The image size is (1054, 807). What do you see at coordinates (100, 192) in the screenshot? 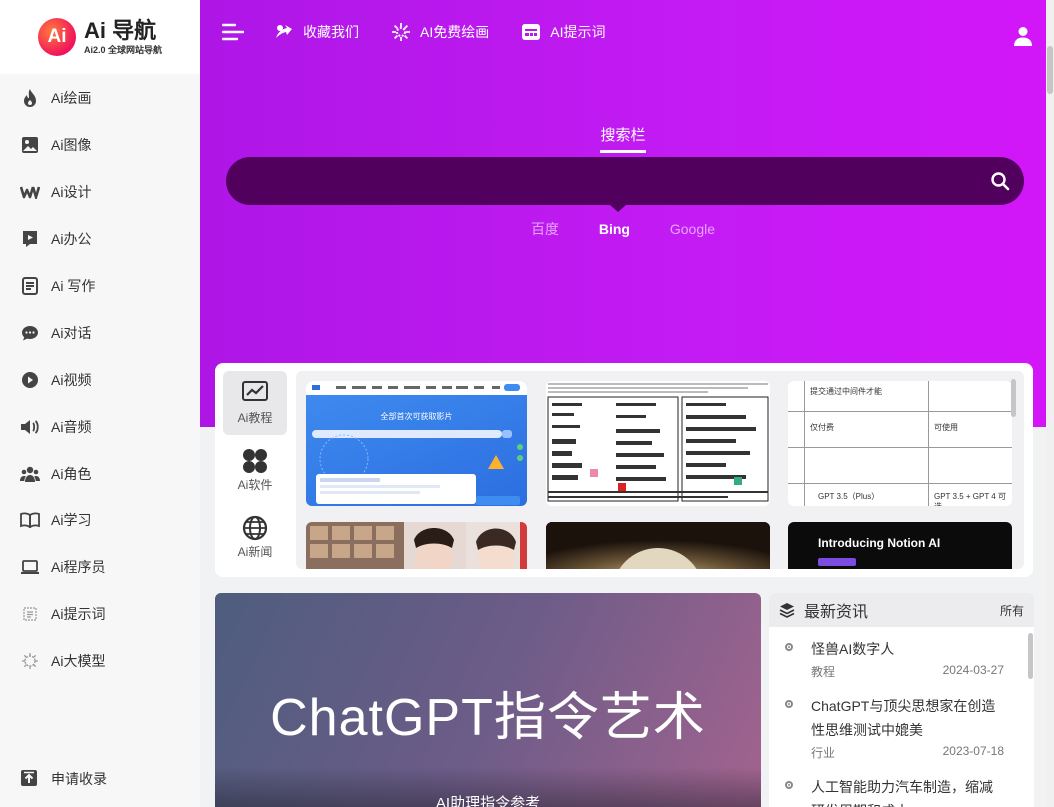
I see `sidebar-item-ai-design: Ai设计` at bounding box center [100, 192].